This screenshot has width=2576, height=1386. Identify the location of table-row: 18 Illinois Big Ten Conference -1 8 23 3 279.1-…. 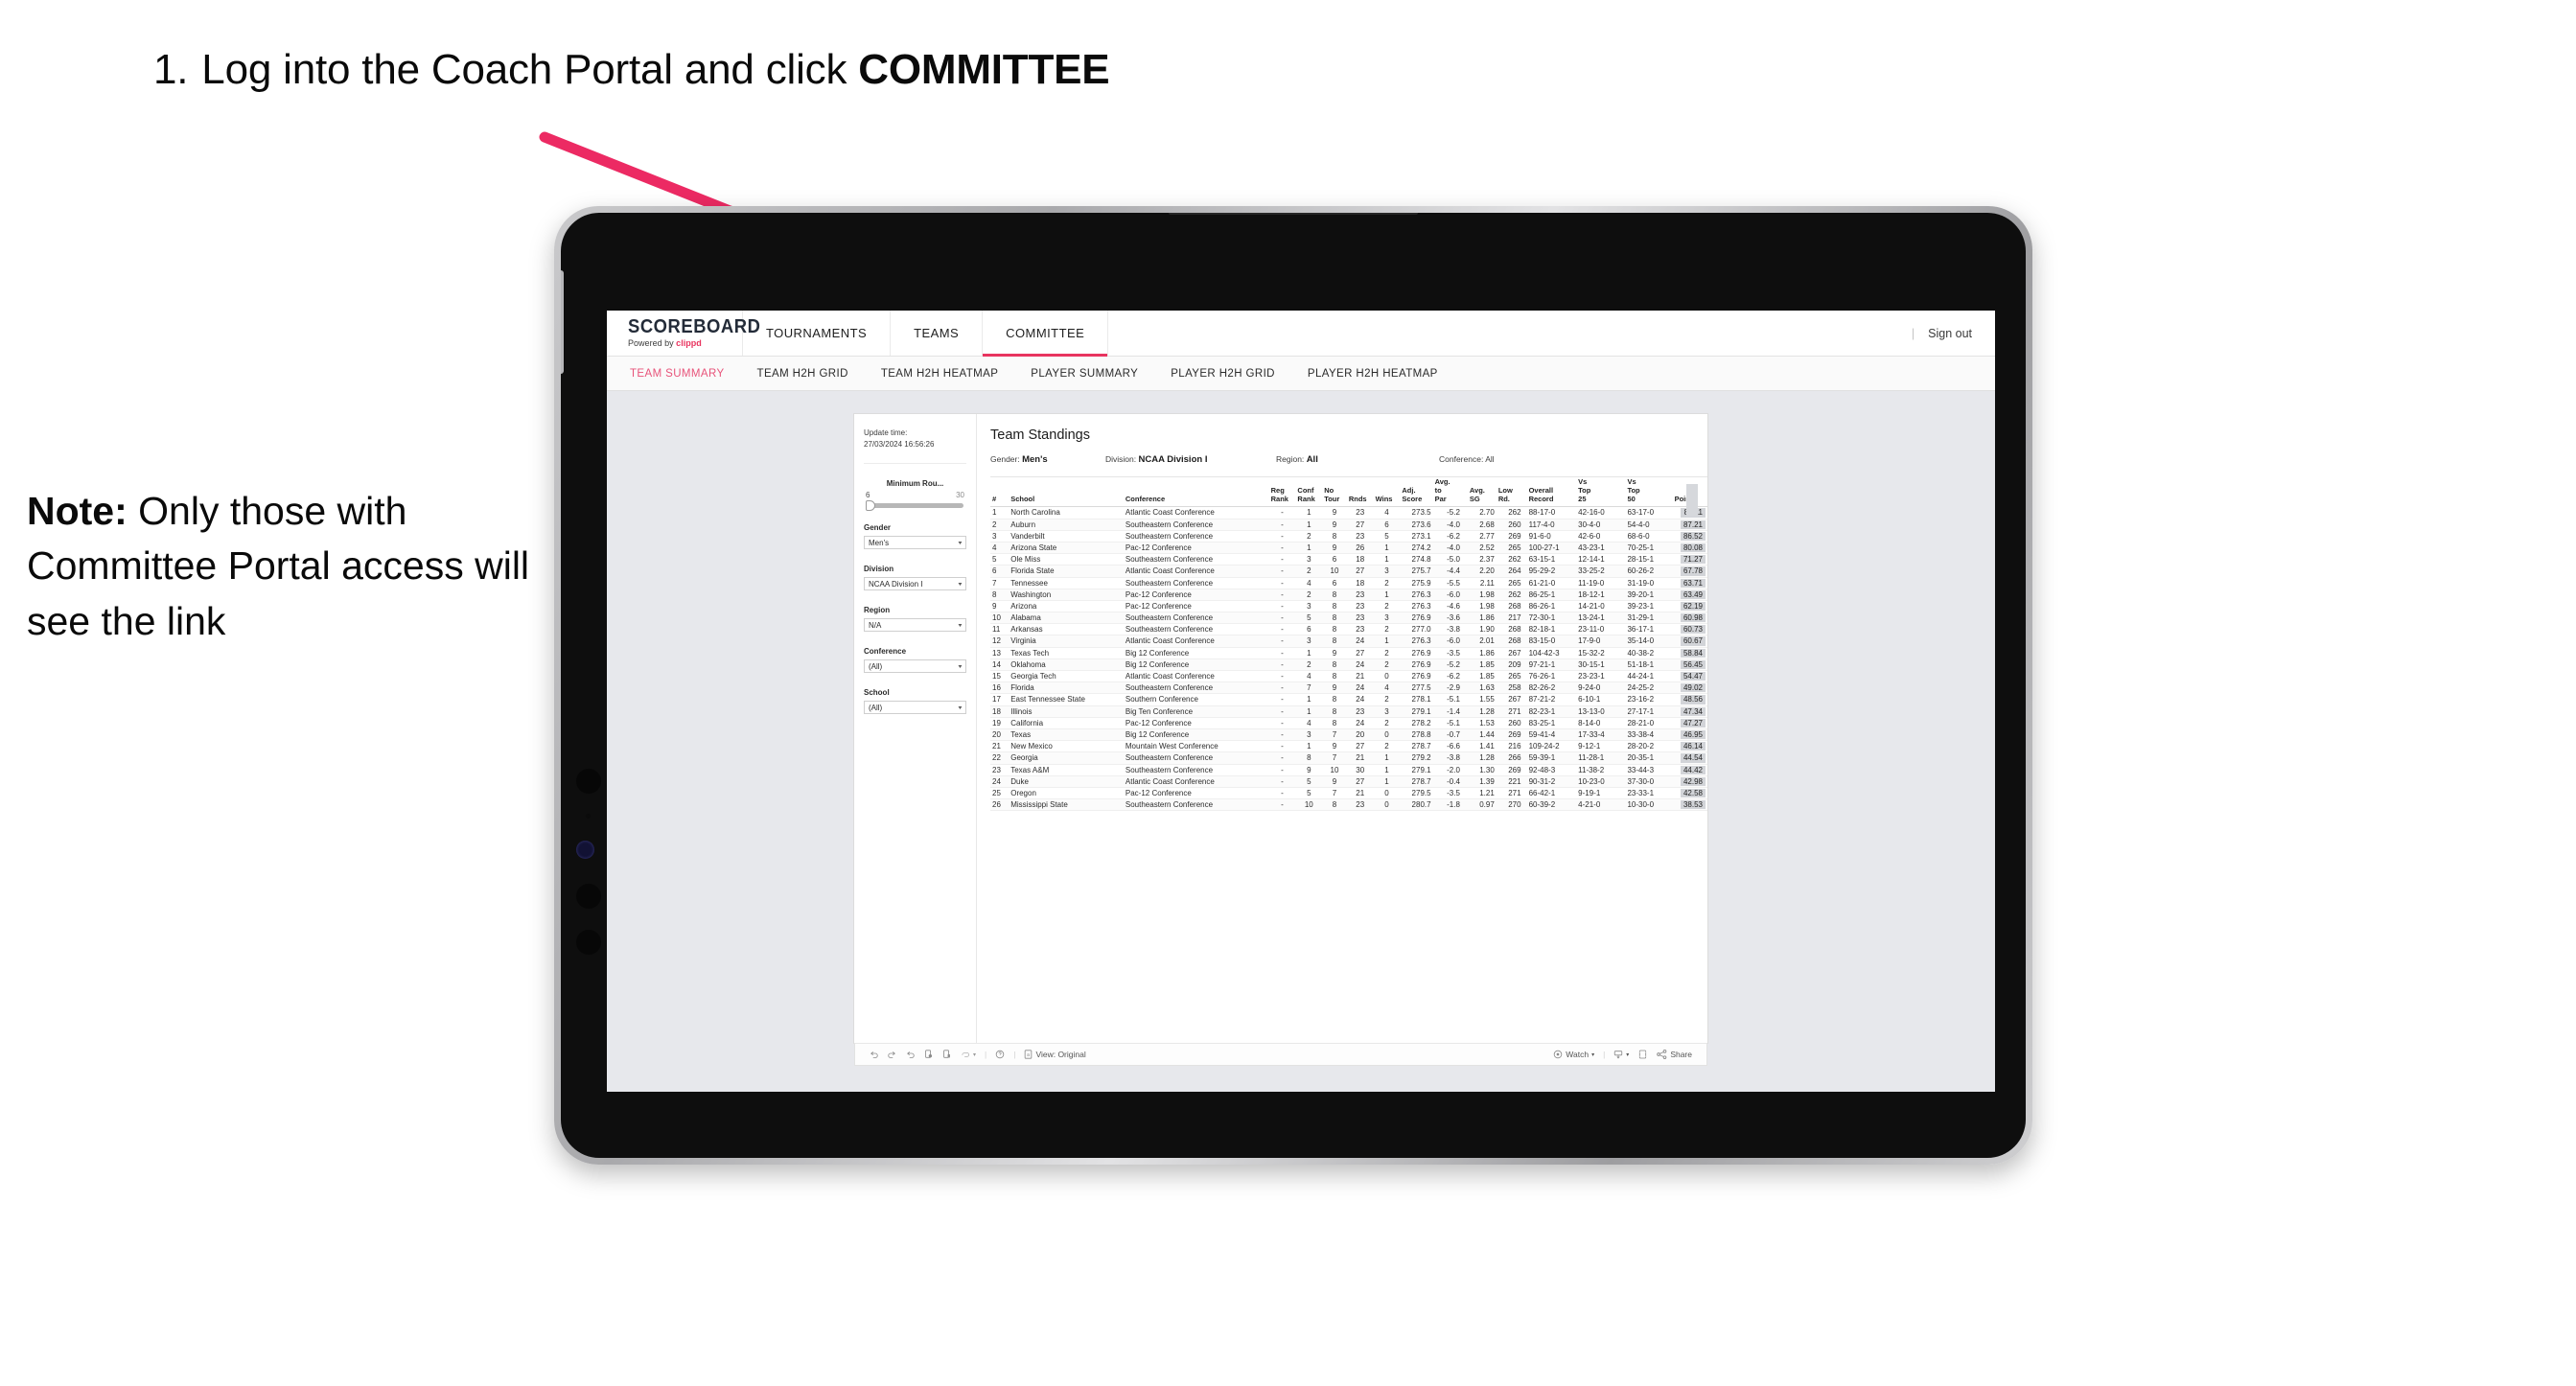
(1348, 712).